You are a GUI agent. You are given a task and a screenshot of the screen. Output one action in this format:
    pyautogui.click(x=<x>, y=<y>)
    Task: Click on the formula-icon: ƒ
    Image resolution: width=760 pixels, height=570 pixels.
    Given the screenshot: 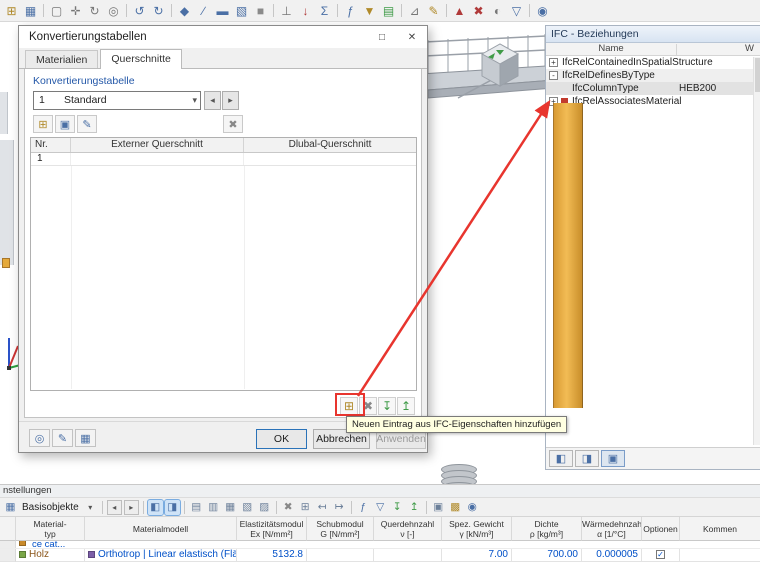 What is the action you would take?
    pyautogui.click(x=363, y=507)
    